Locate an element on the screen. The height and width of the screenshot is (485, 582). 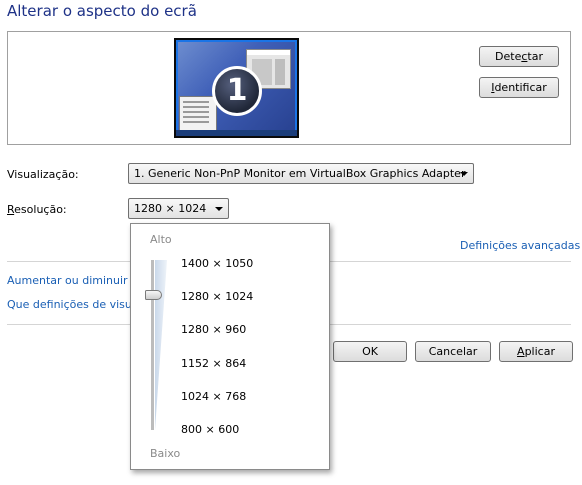
advanced-settings-link: Definições avançadas is located at coordinates (520, 245).